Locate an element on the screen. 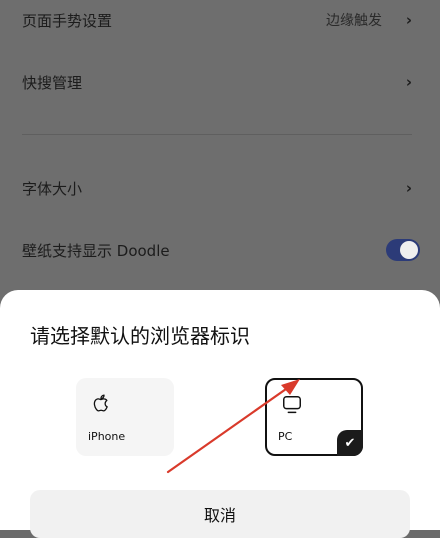 The image size is (440, 538). option-label: PC is located at coordinates (285, 436).